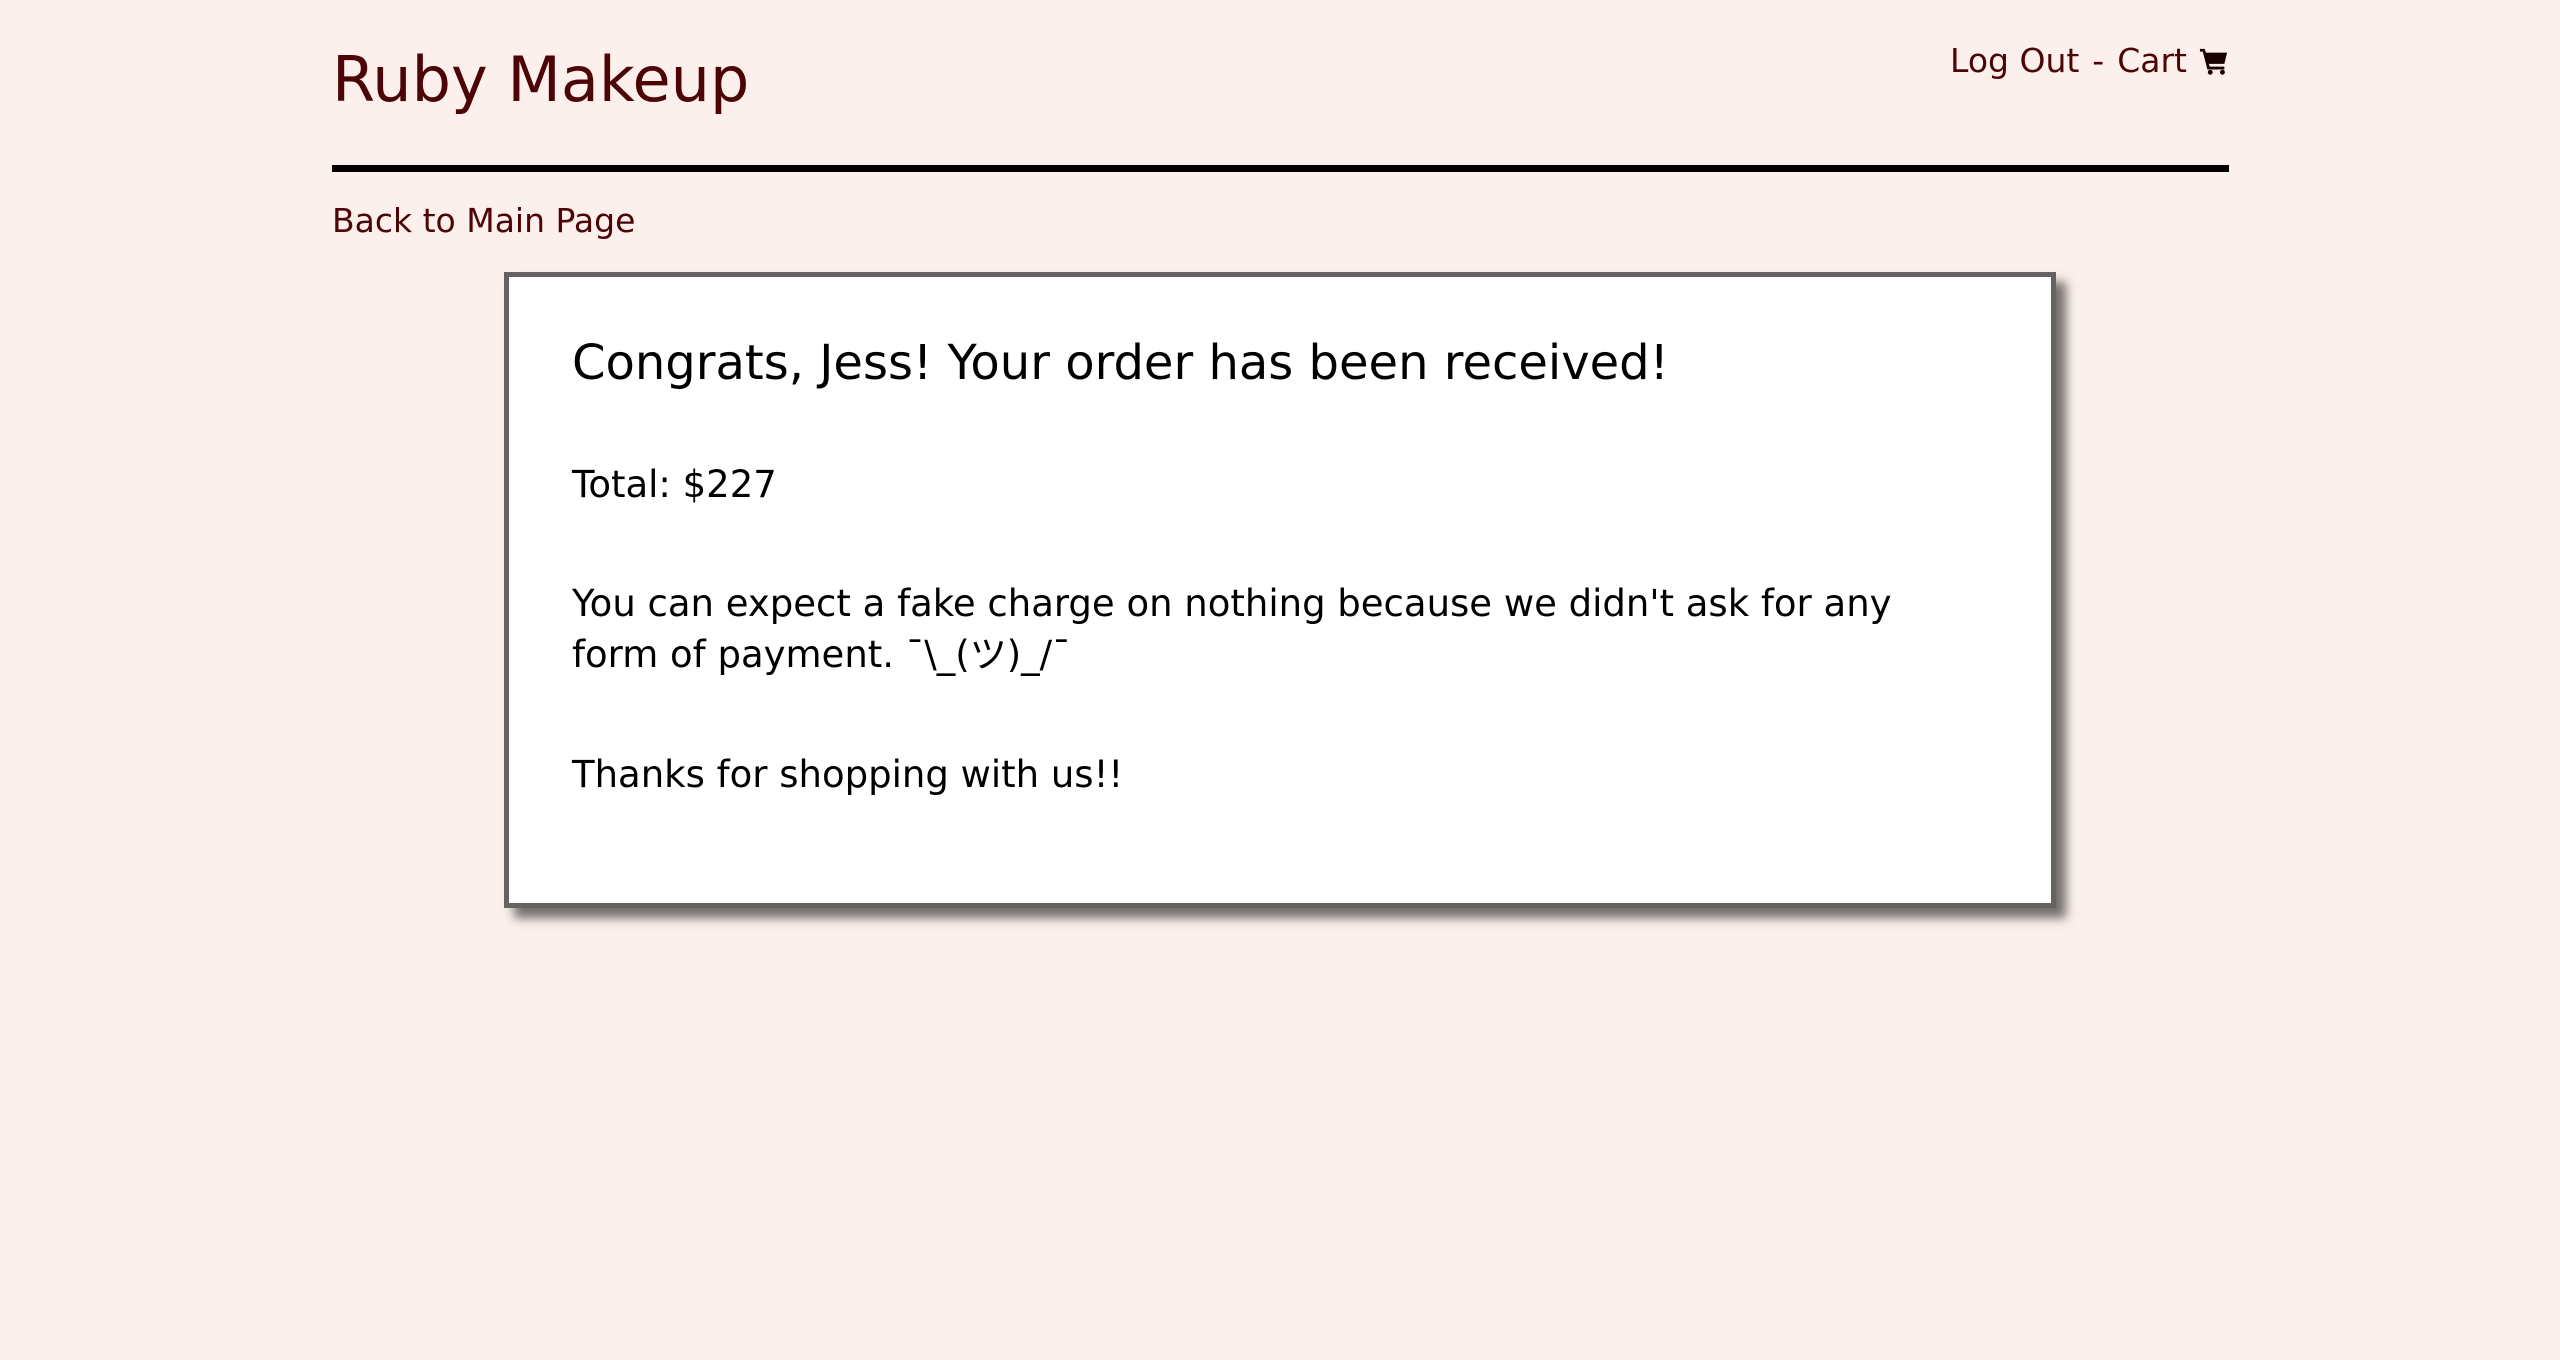 Image resolution: width=2560 pixels, height=1360 pixels. Describe the element at coordinates (674, 484) in the screenshot. I see `order-total: Total: $227` at that location.